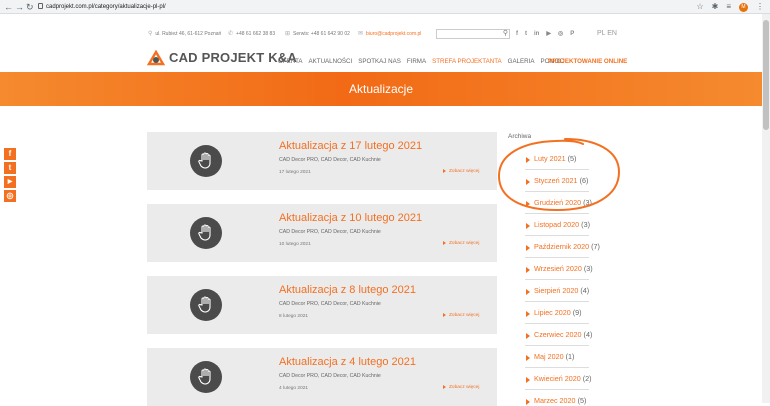 The image size is (770, 406). I want to click on social-links: f t in ▶ ◎ P, so click(545, 34).